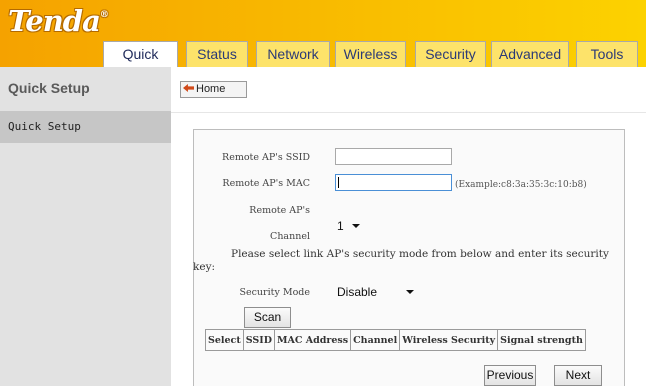 The image size is (646, 386). Describe the element at coordinates (370, 54) in the screenshot. I see `tab-wireless: Wireless` at that location.